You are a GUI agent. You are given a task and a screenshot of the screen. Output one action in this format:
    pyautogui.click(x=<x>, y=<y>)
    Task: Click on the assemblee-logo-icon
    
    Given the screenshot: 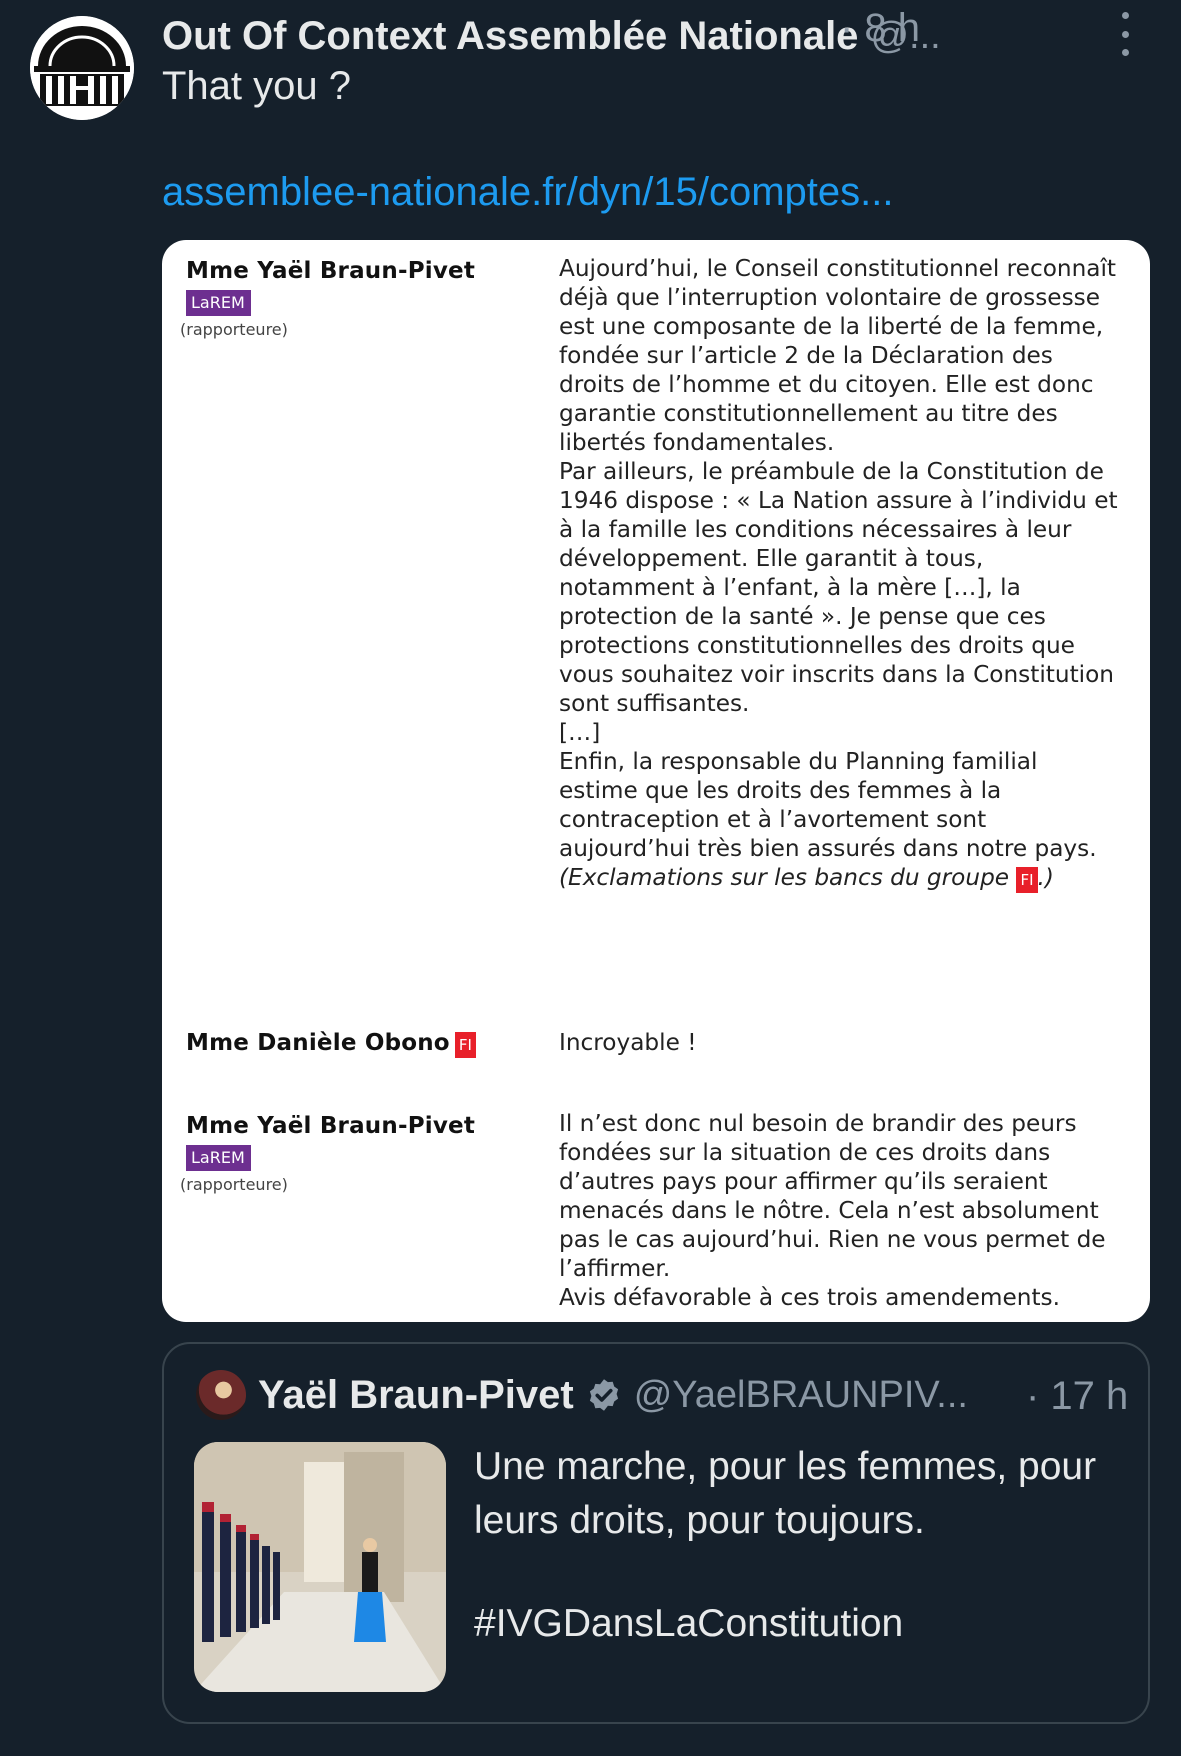 What is the action you would take?
    pyautogui.click(x=82, y=68)
    